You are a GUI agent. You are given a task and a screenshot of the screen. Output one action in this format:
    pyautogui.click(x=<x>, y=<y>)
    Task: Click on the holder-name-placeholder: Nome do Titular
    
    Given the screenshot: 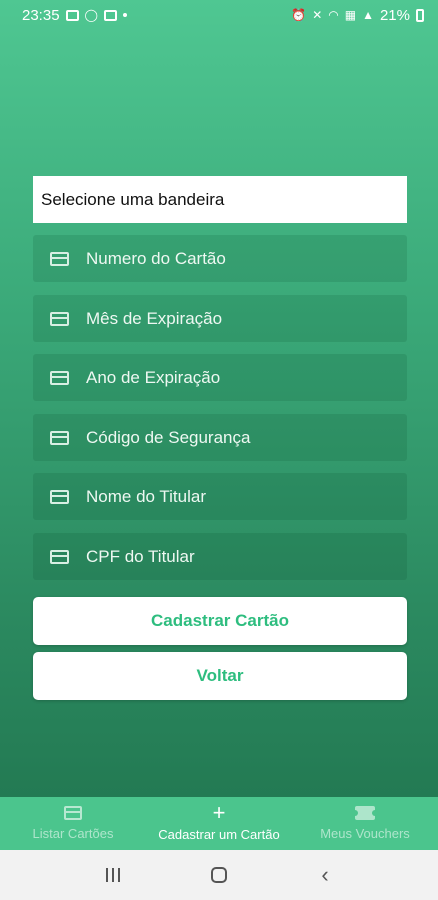 What is the action you would take?
    pyautogui.click(x=146, y=496)
    